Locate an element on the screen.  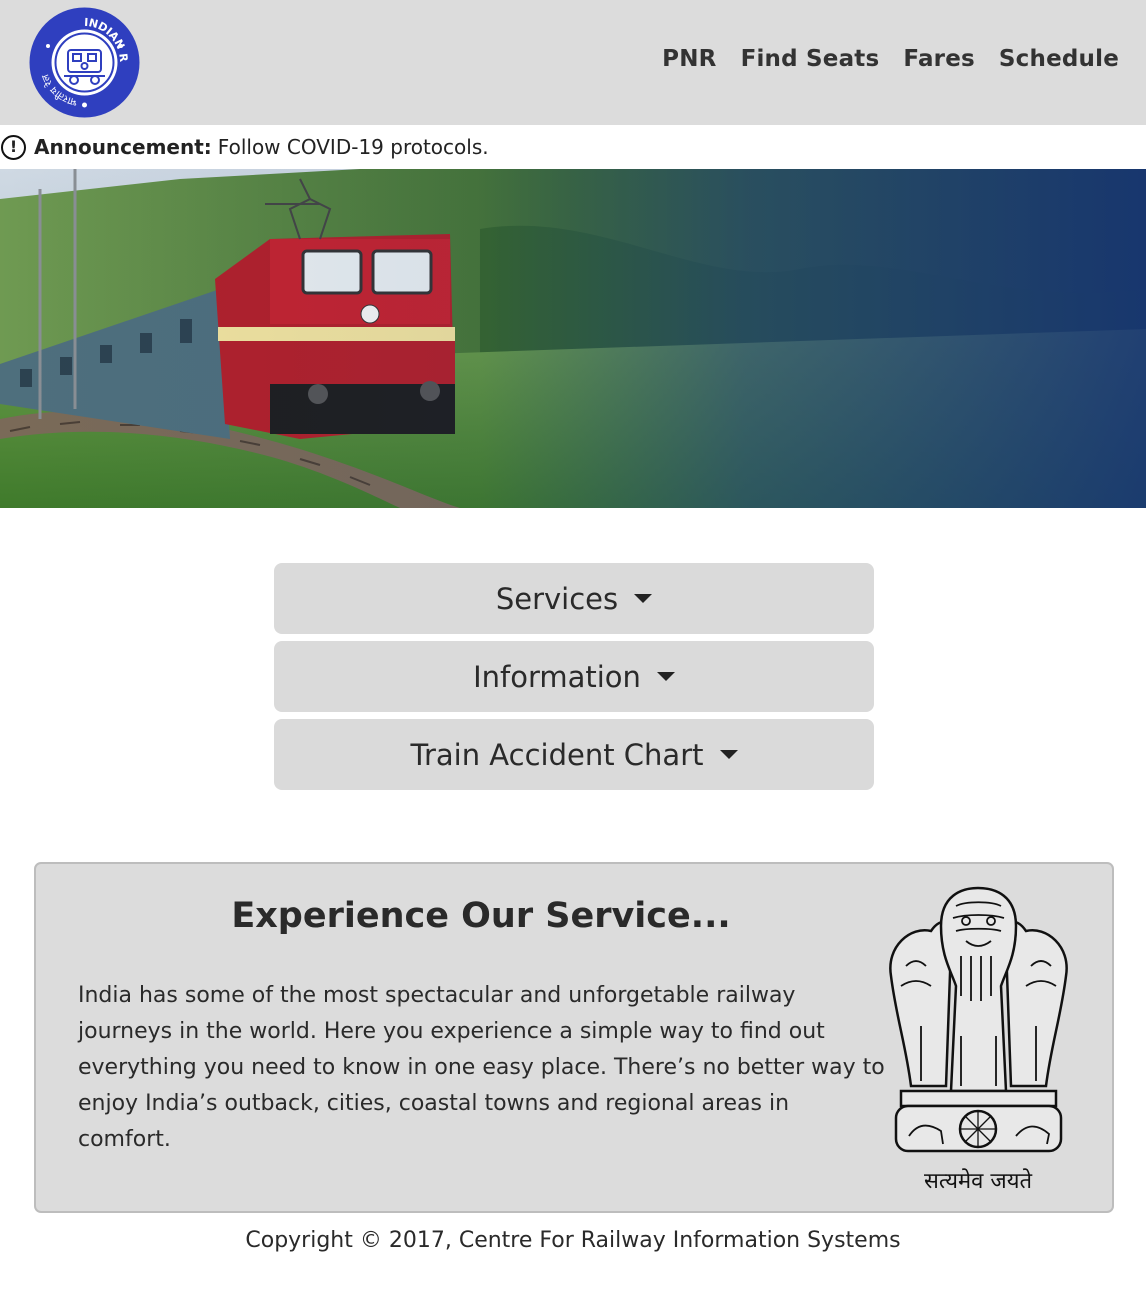
emblem-motto: सत्यमेव जयते is located at coordinates (978, 1181).